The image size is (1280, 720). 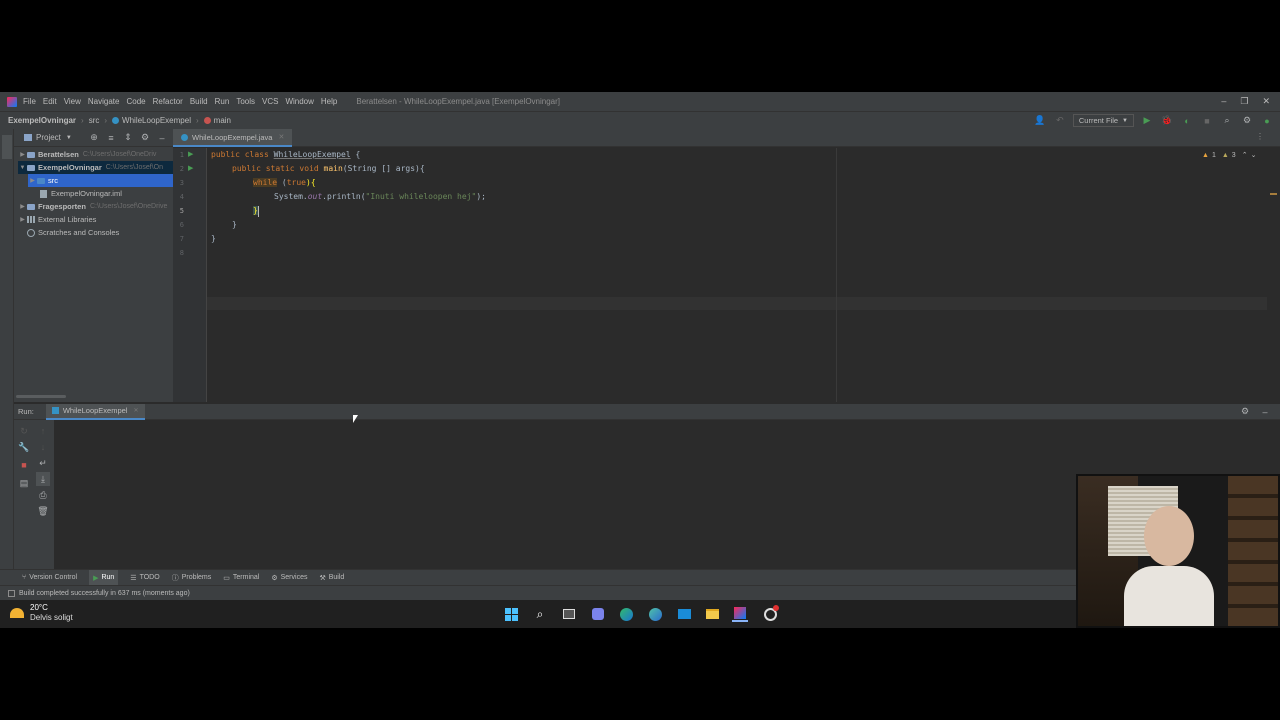 I want to click on project-panel-title: Project, so click(x=48, y=137).